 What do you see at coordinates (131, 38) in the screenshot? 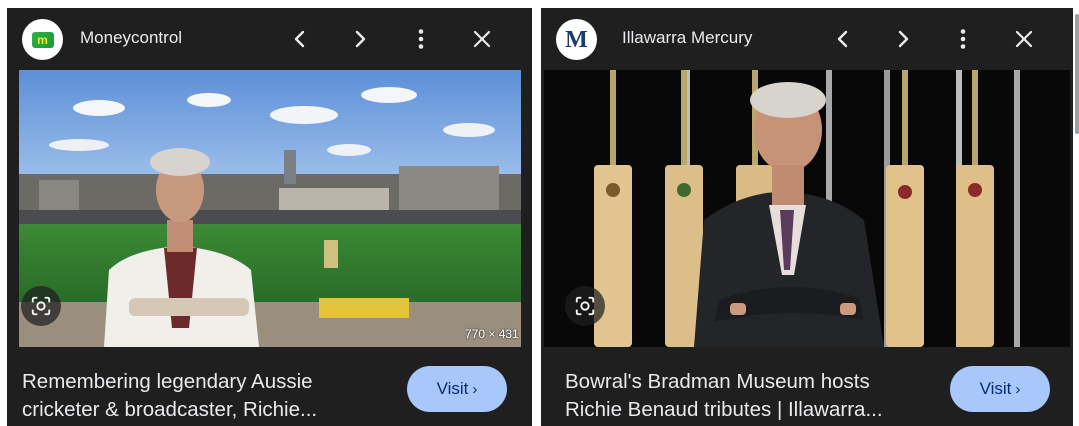
I see `source-name: Moneycontrol` at bounding box center [131, 38].